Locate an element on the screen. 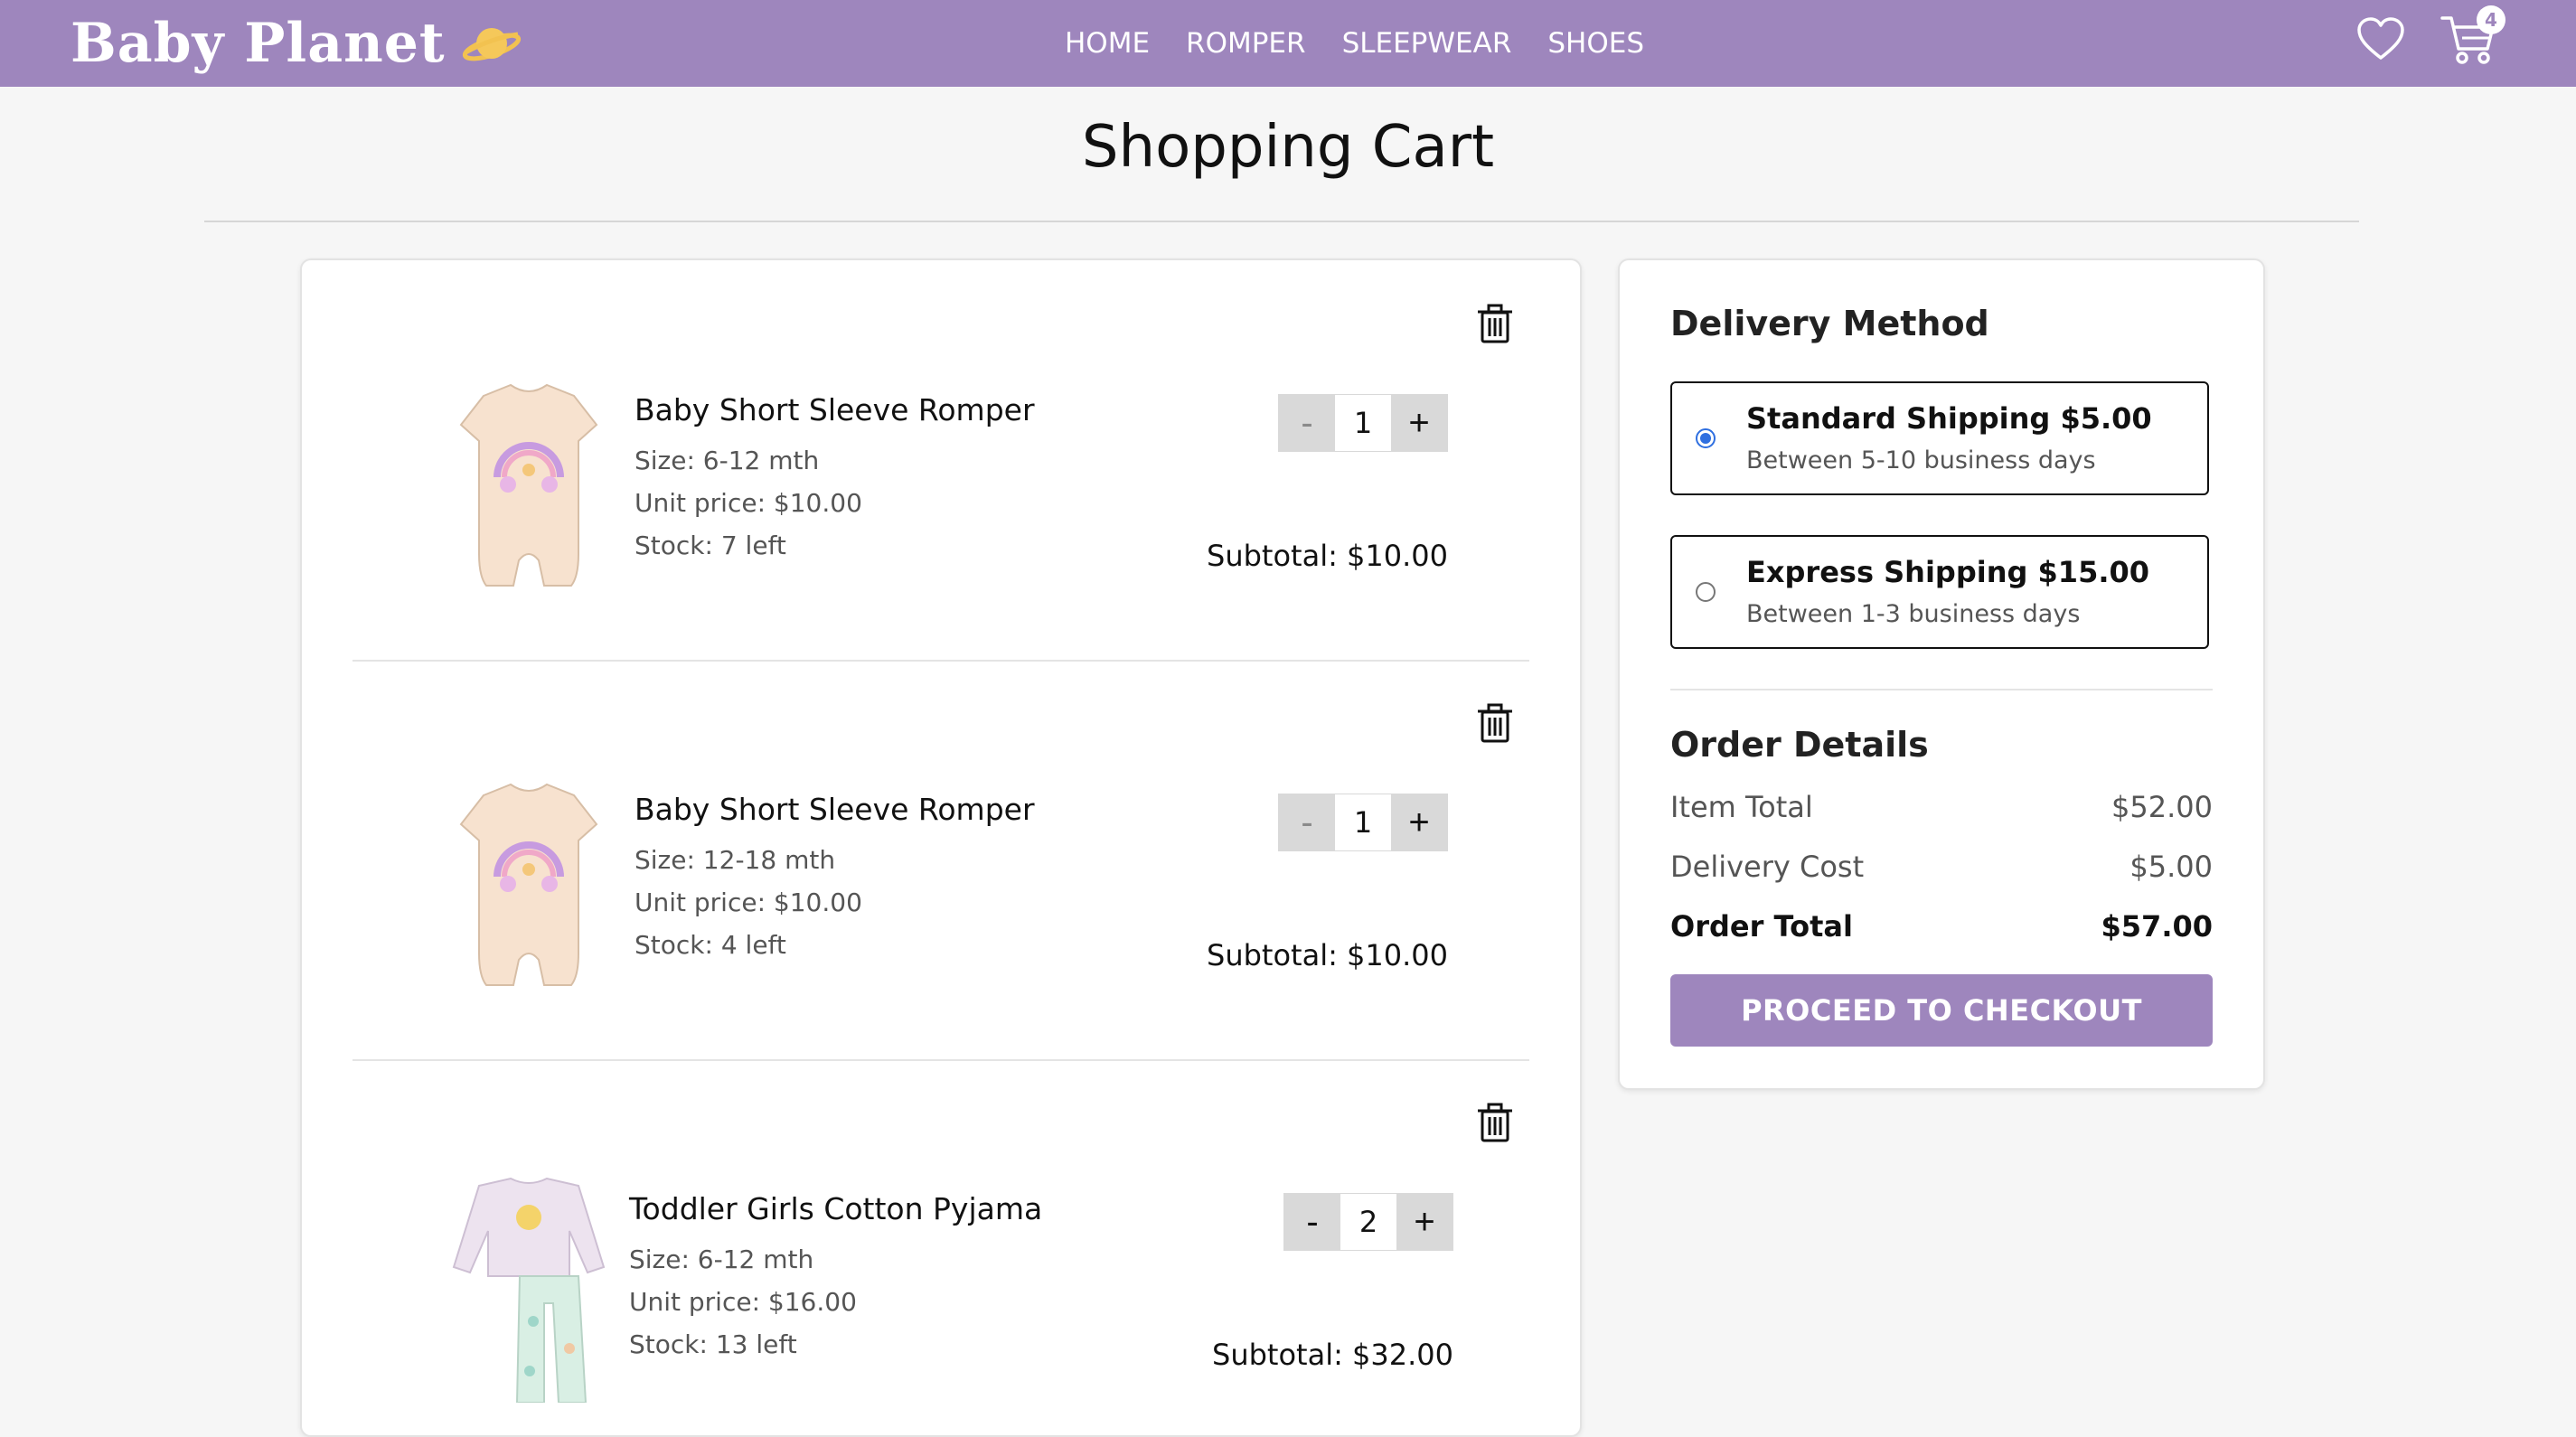 The height and width of the screenshot is (1437, 2576). brand-name: Baby Planet is located at coordinates (259, 43).